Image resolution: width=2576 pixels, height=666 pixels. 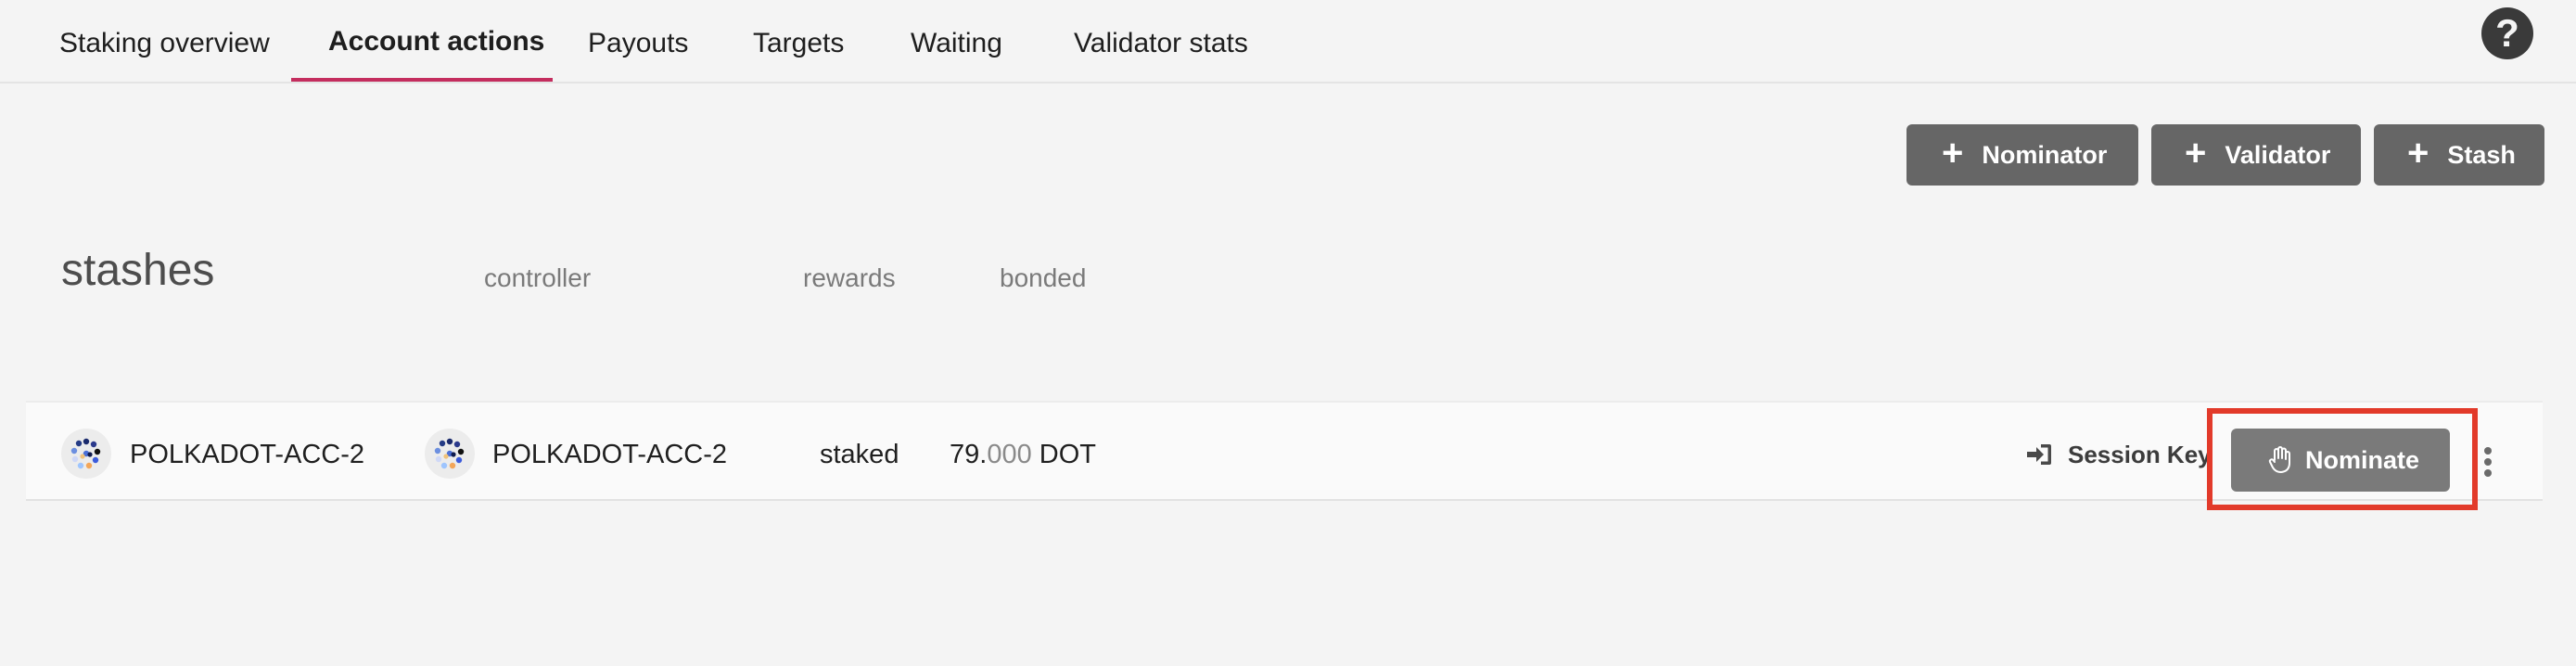 I want to click on help-icon: ?, so click(x=2507, y=33).